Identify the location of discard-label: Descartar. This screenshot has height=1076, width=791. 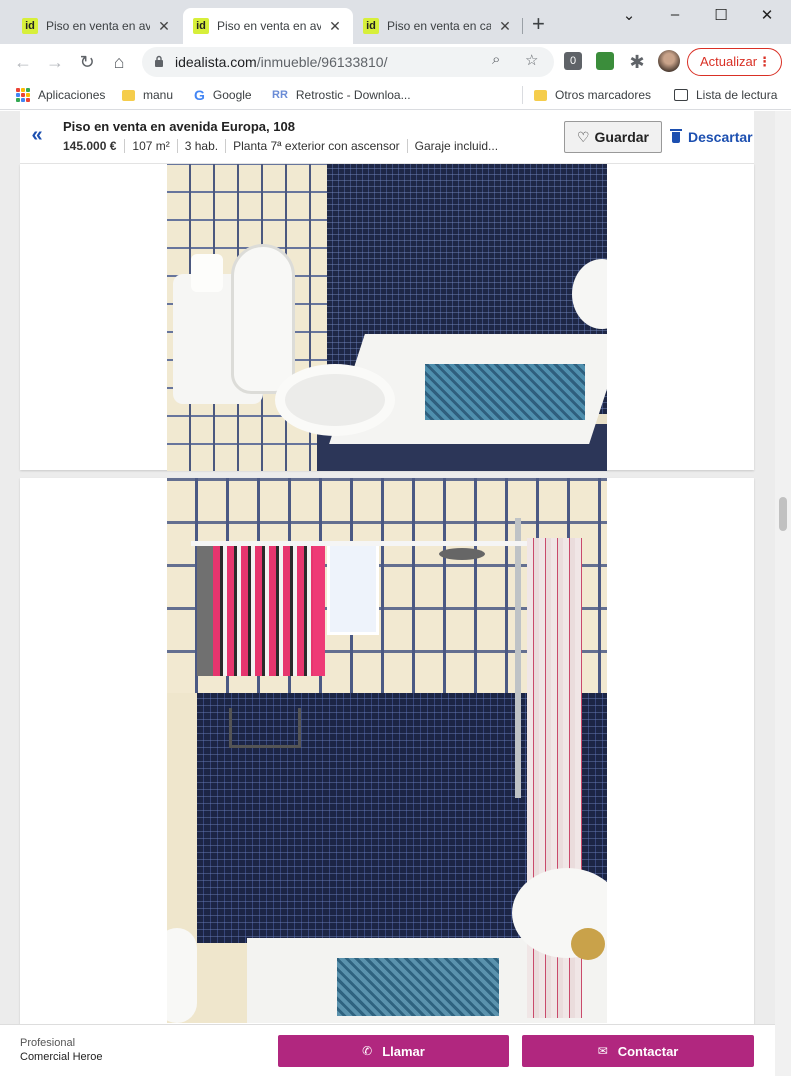
(720, 137).